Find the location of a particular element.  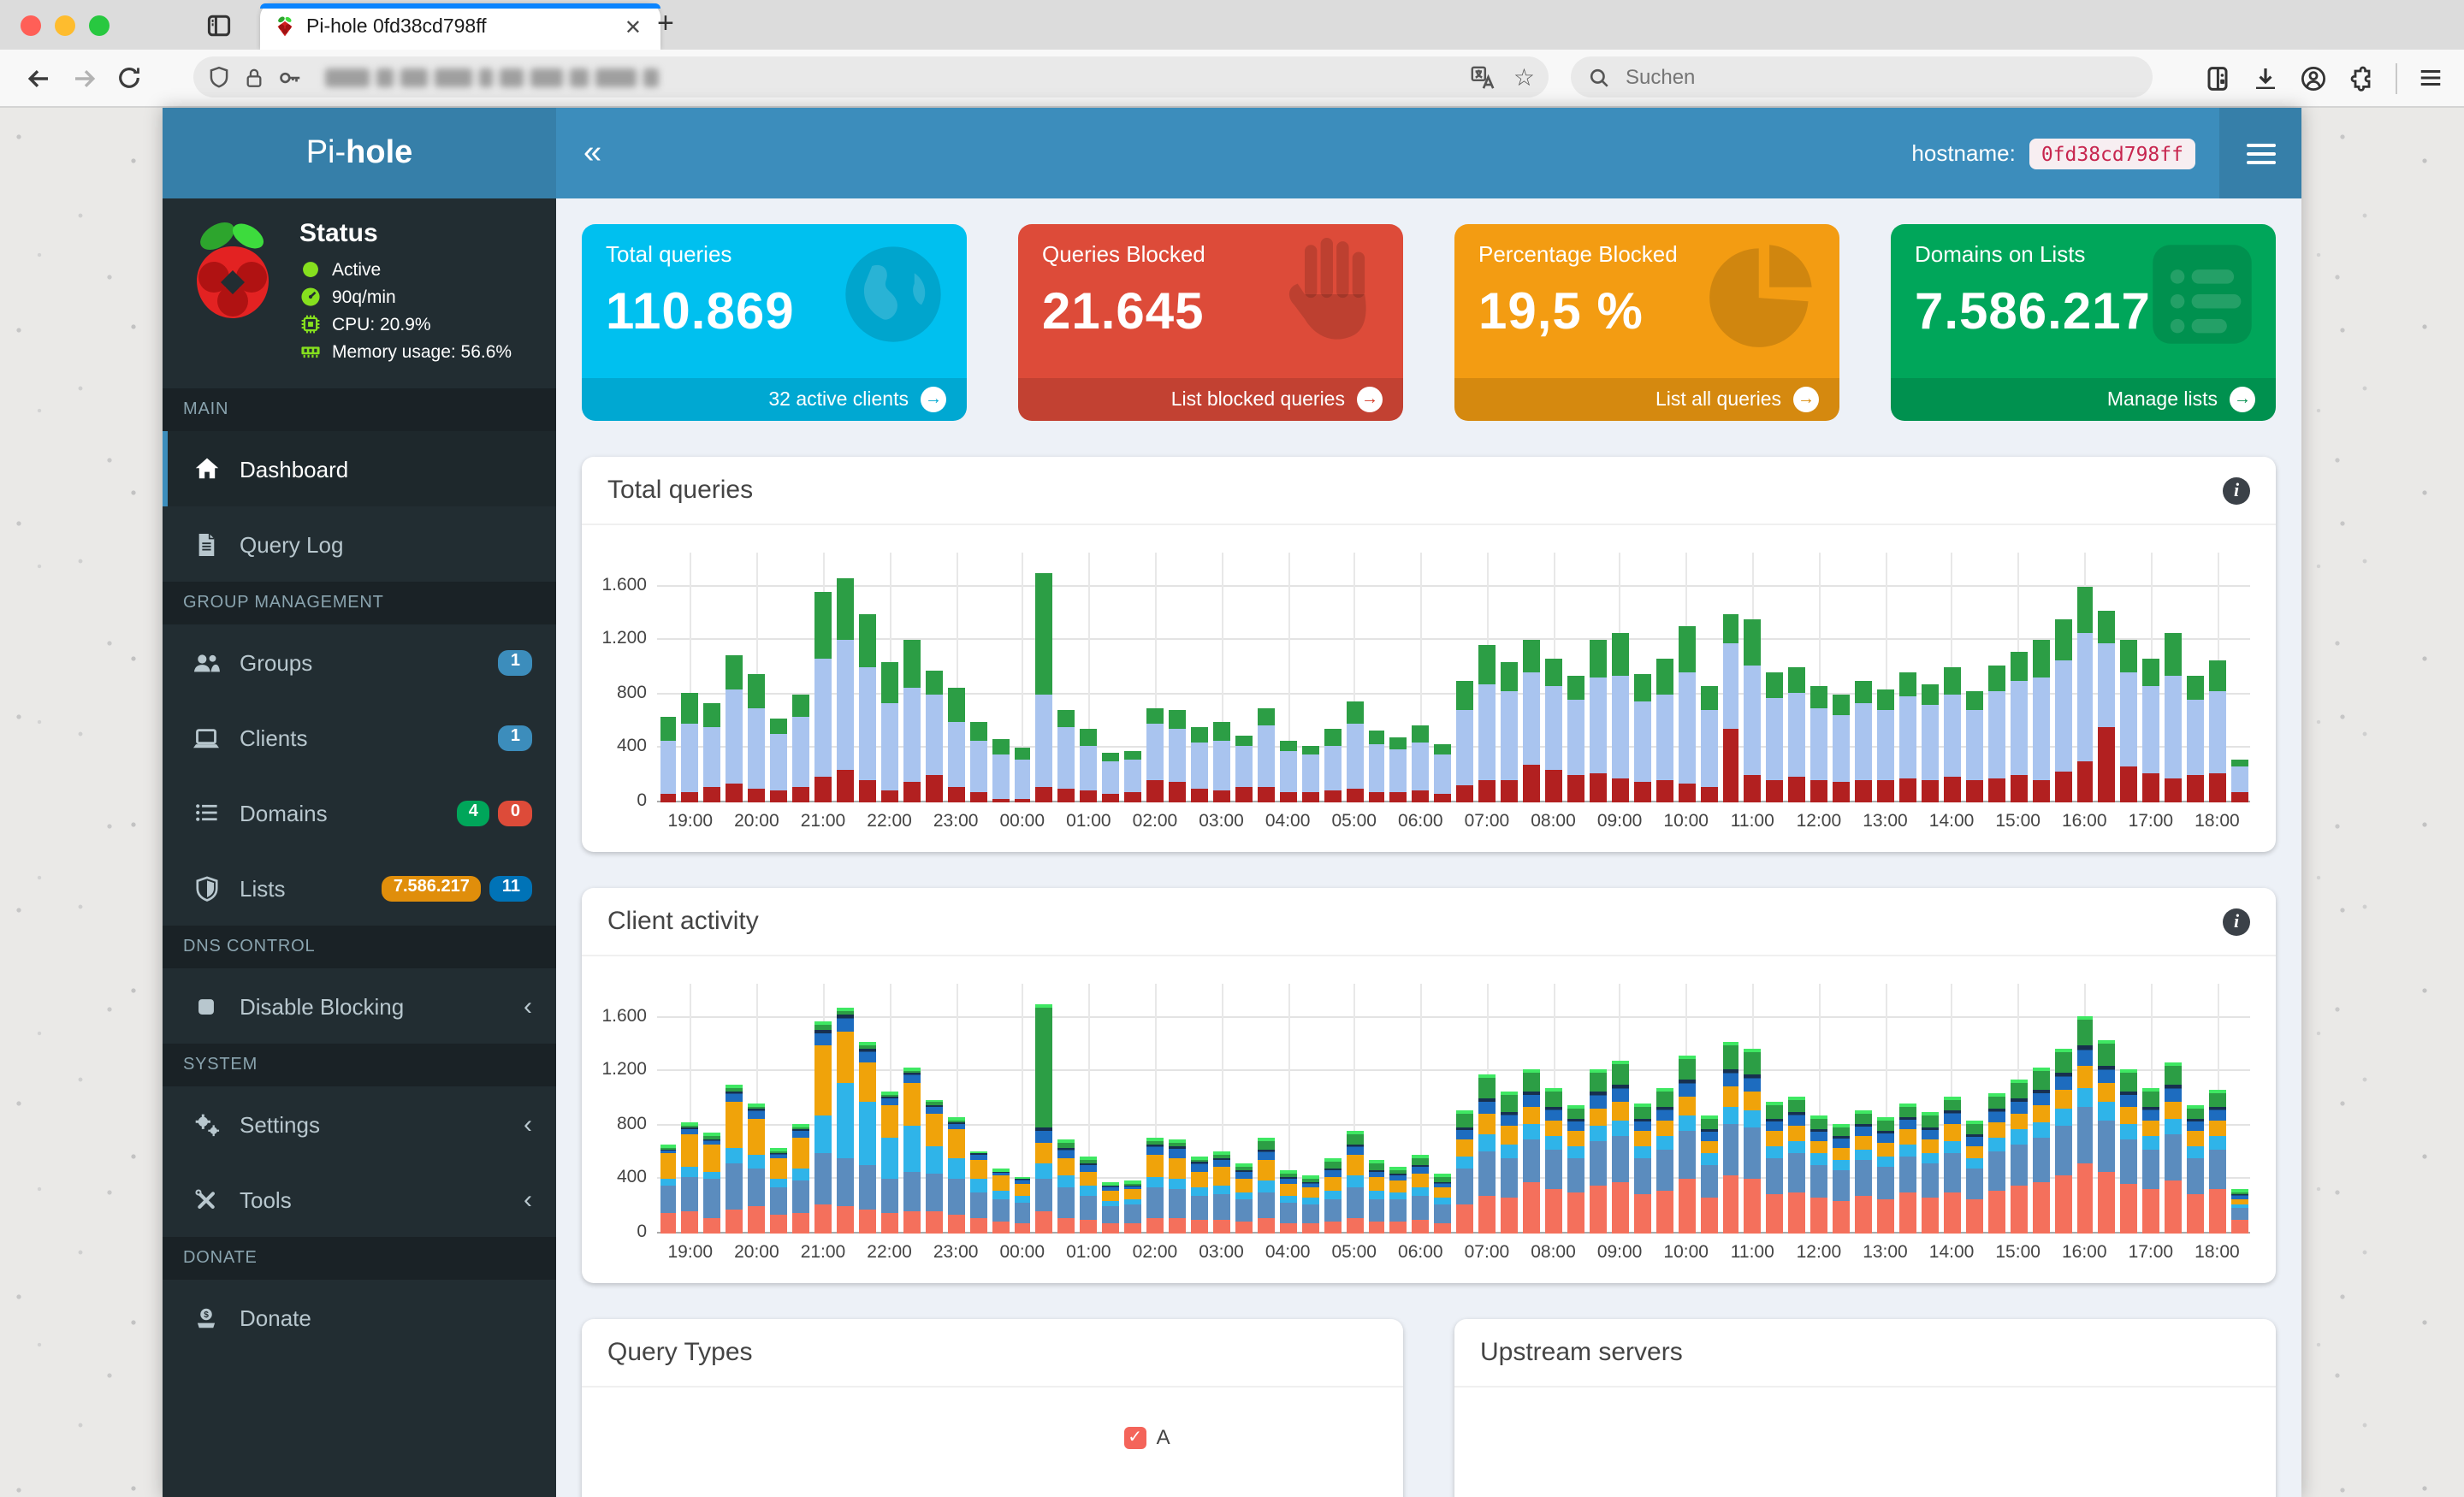

x-axis-tick: 05:00 is located at coordinates (1354, 821).